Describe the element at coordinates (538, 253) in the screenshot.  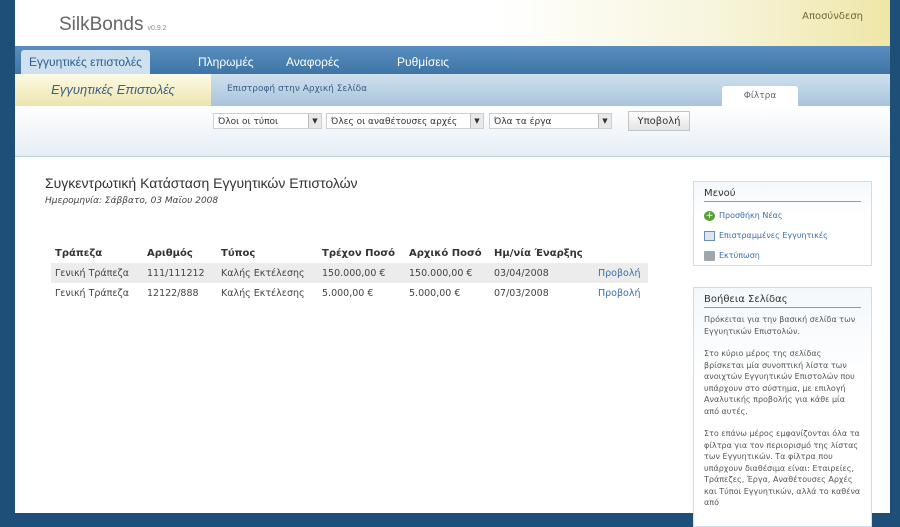
I see `column-header-start-date: Ημ/νία Έναρξης` at that location.